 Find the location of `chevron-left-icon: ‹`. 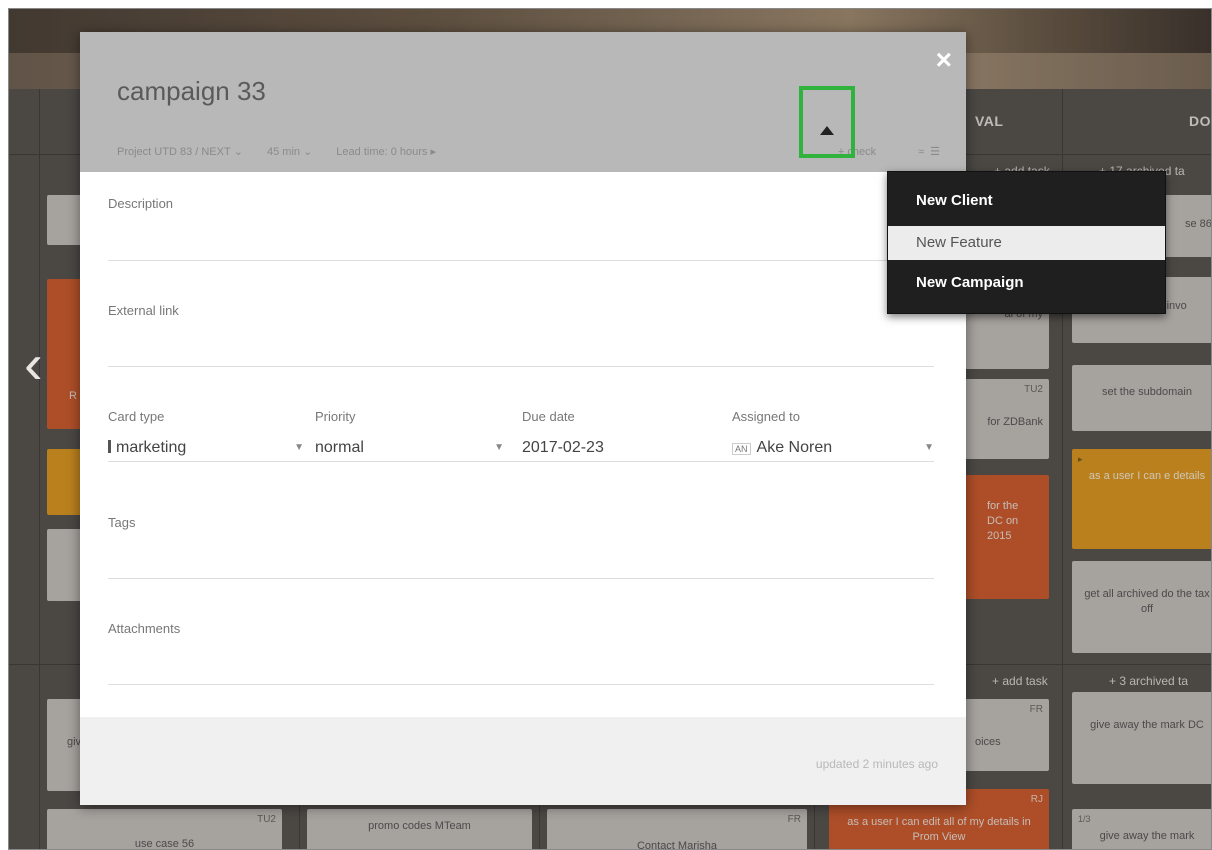

chevron-left-icon: ‹ is located at coordinates (44, 364).